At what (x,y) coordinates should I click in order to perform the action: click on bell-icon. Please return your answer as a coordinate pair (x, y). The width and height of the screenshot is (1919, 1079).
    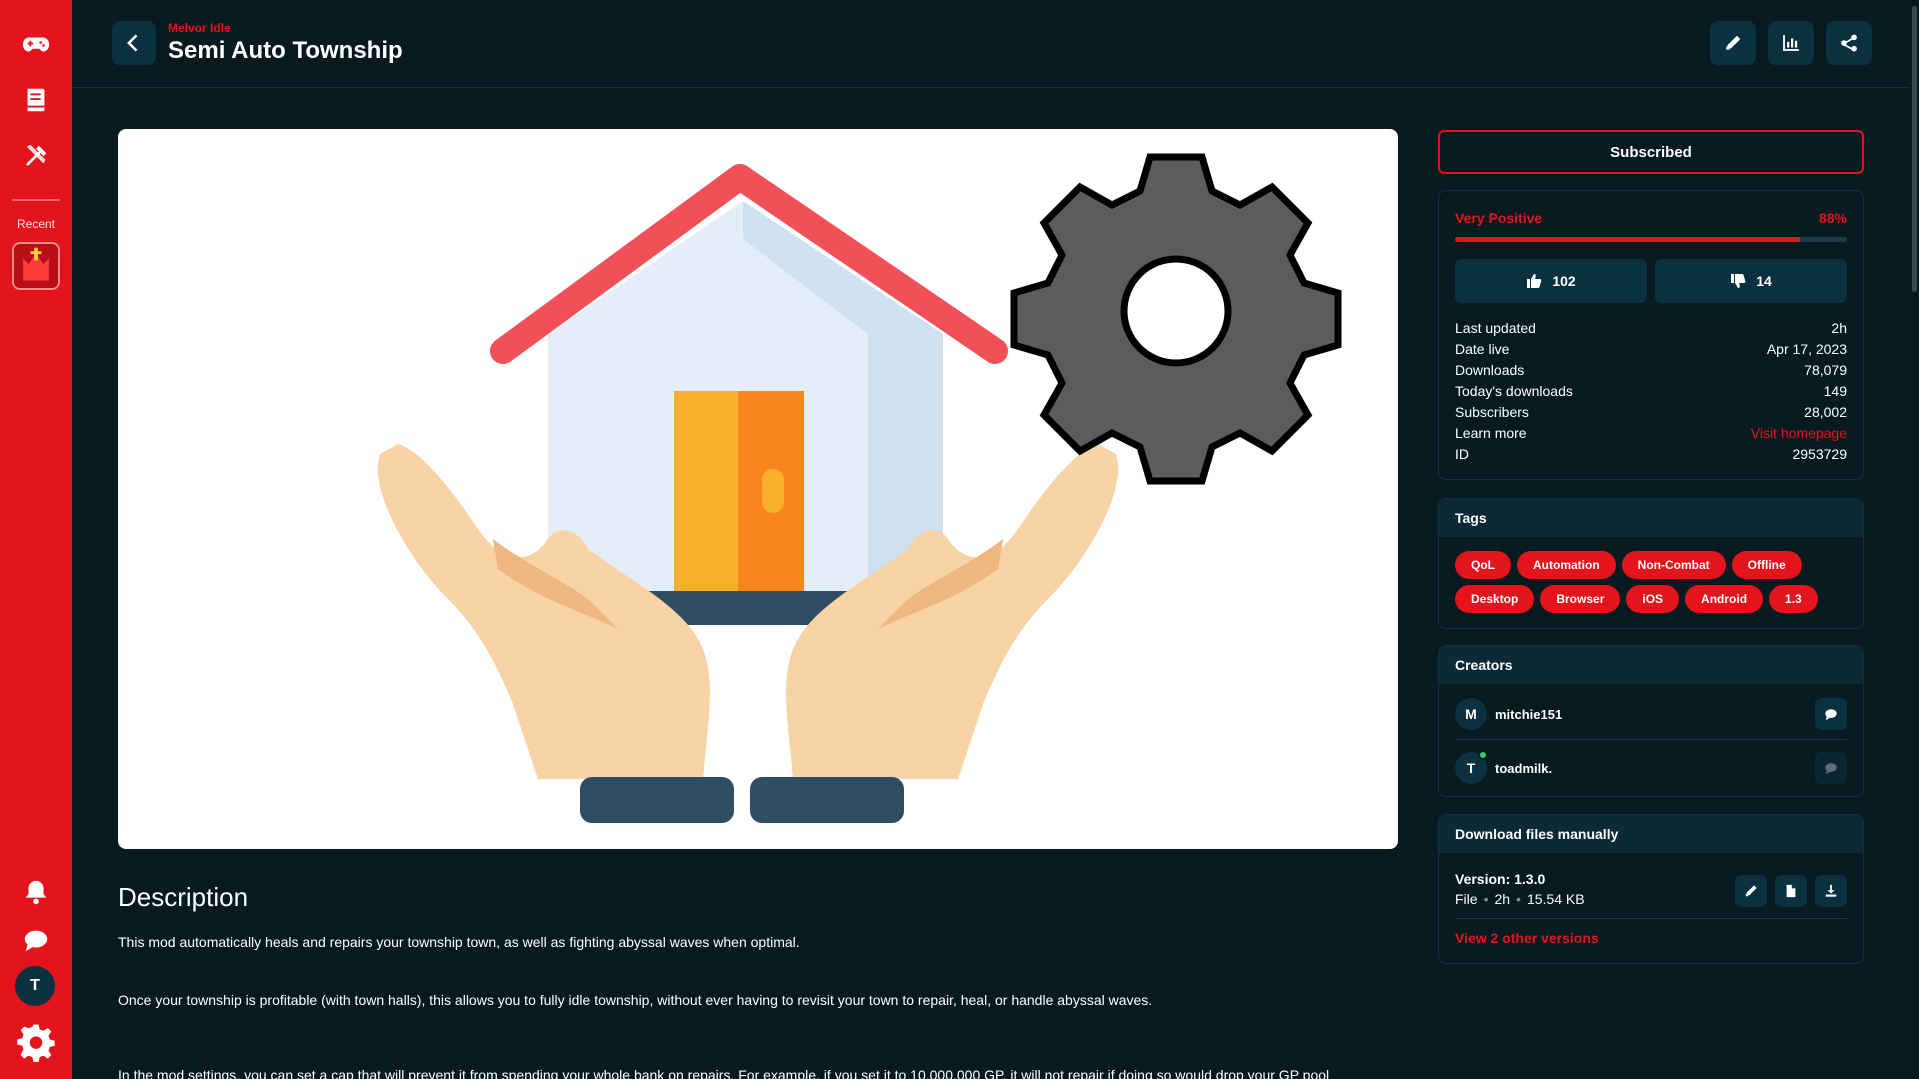
    Looking at the image, I should click on (36, 892).